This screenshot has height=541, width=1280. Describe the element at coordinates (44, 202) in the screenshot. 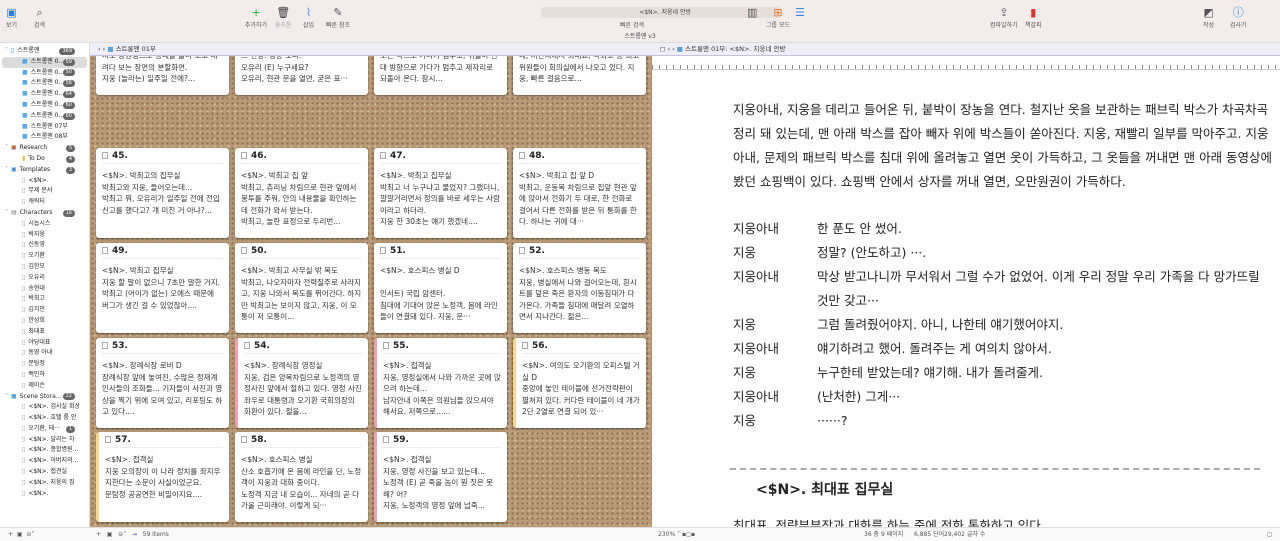

I see `binder-item: ▯ 캐릭터` at that location.